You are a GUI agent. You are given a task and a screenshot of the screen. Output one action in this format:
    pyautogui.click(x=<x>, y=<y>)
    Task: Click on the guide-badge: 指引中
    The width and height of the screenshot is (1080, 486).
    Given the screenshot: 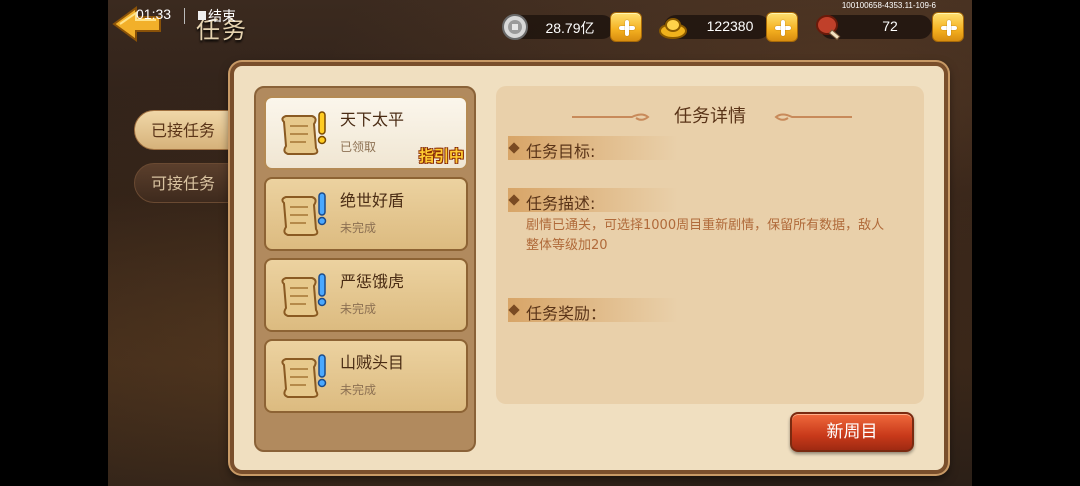 What is the action you would take?
    pyautogui.click(x=441, y=156)
    